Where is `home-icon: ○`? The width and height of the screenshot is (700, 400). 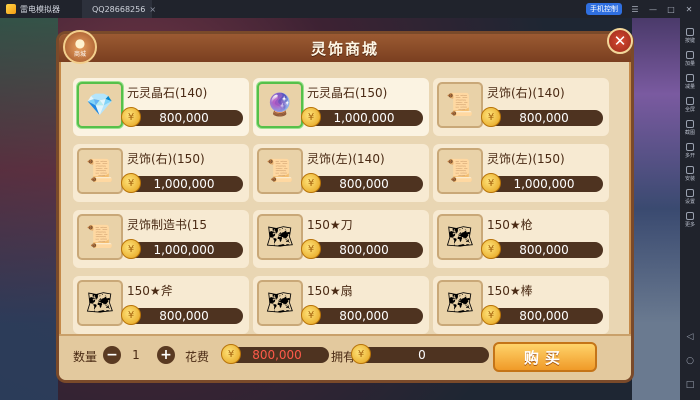
home-icon: ○ is located at coordinates (690, 361).